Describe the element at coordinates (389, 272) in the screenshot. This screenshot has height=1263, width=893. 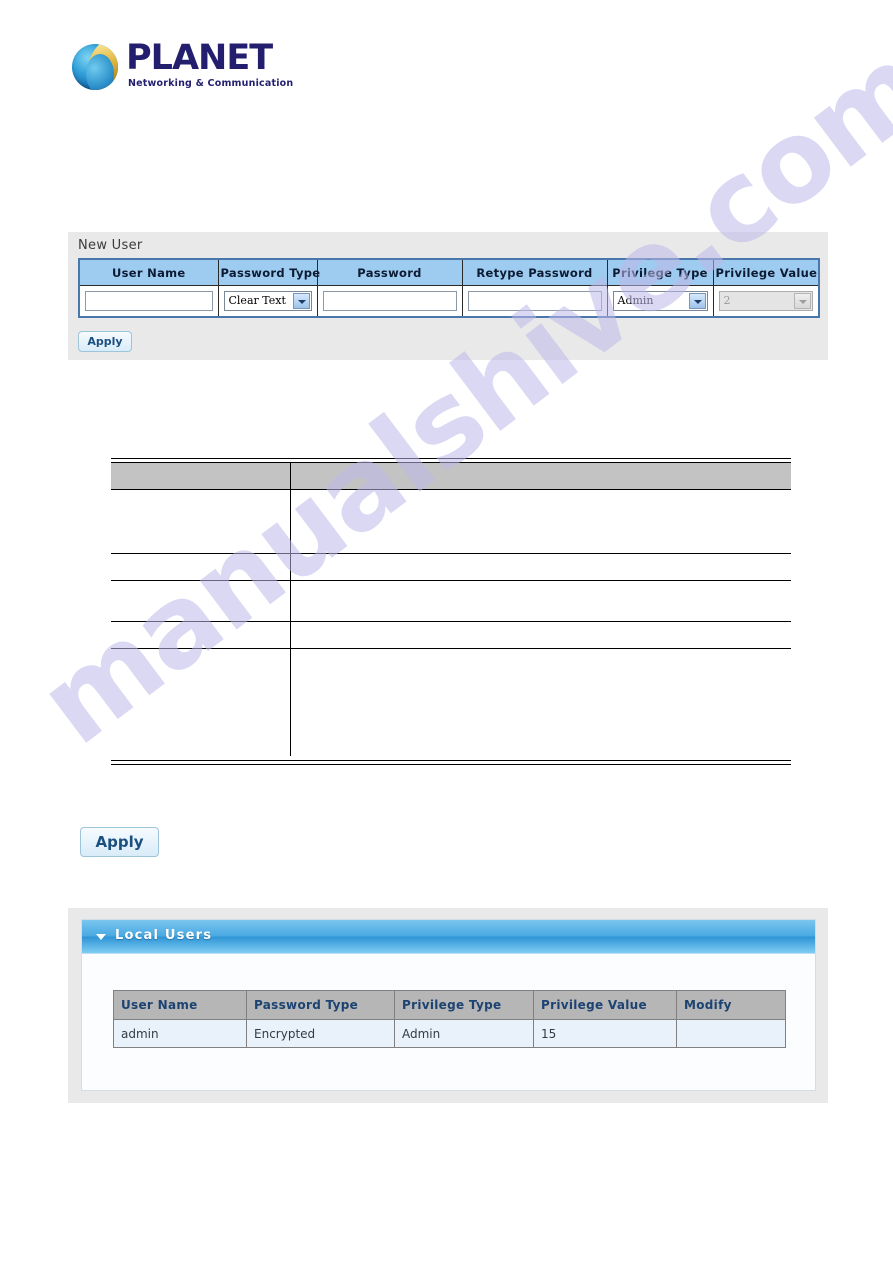
I see `column-header-password: Password` at that location.